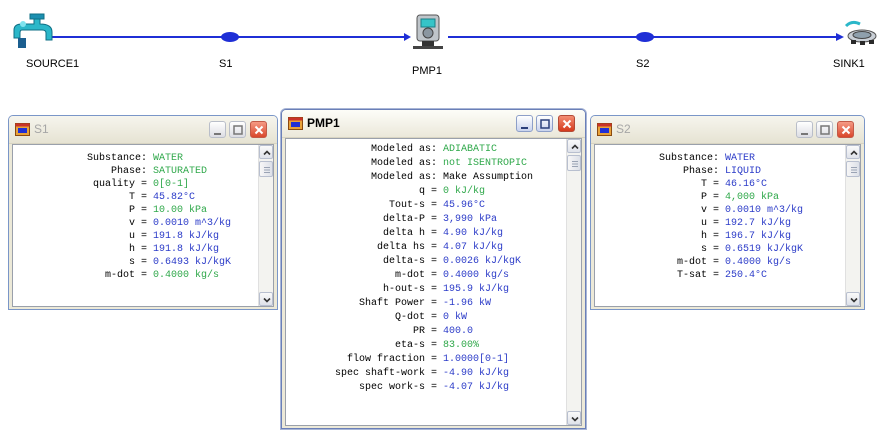 The image size is (880, 430). What do you see at coordinates (482, 261) in the screenshot?
I see `property-value: 0.0026 kJ/kgK` at bounding box center [482, 261].